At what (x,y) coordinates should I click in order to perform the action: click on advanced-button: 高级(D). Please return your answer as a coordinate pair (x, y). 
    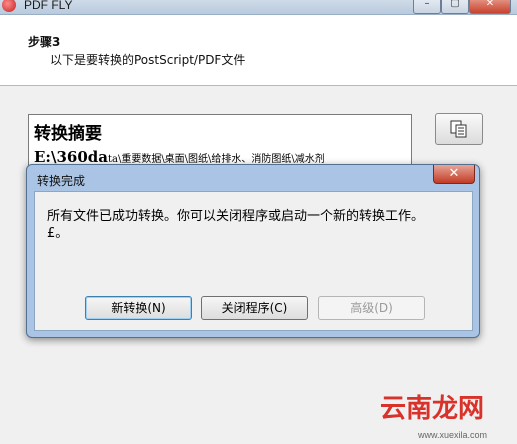
    Looking at the image, I should click on (371, 308).